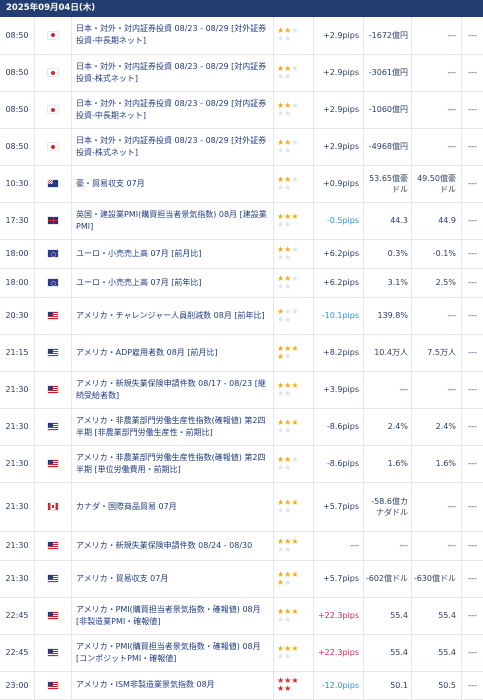 The width and height of the screenshot is (483, 700). I want to click on event-time: 10:30, so click(17, 183).